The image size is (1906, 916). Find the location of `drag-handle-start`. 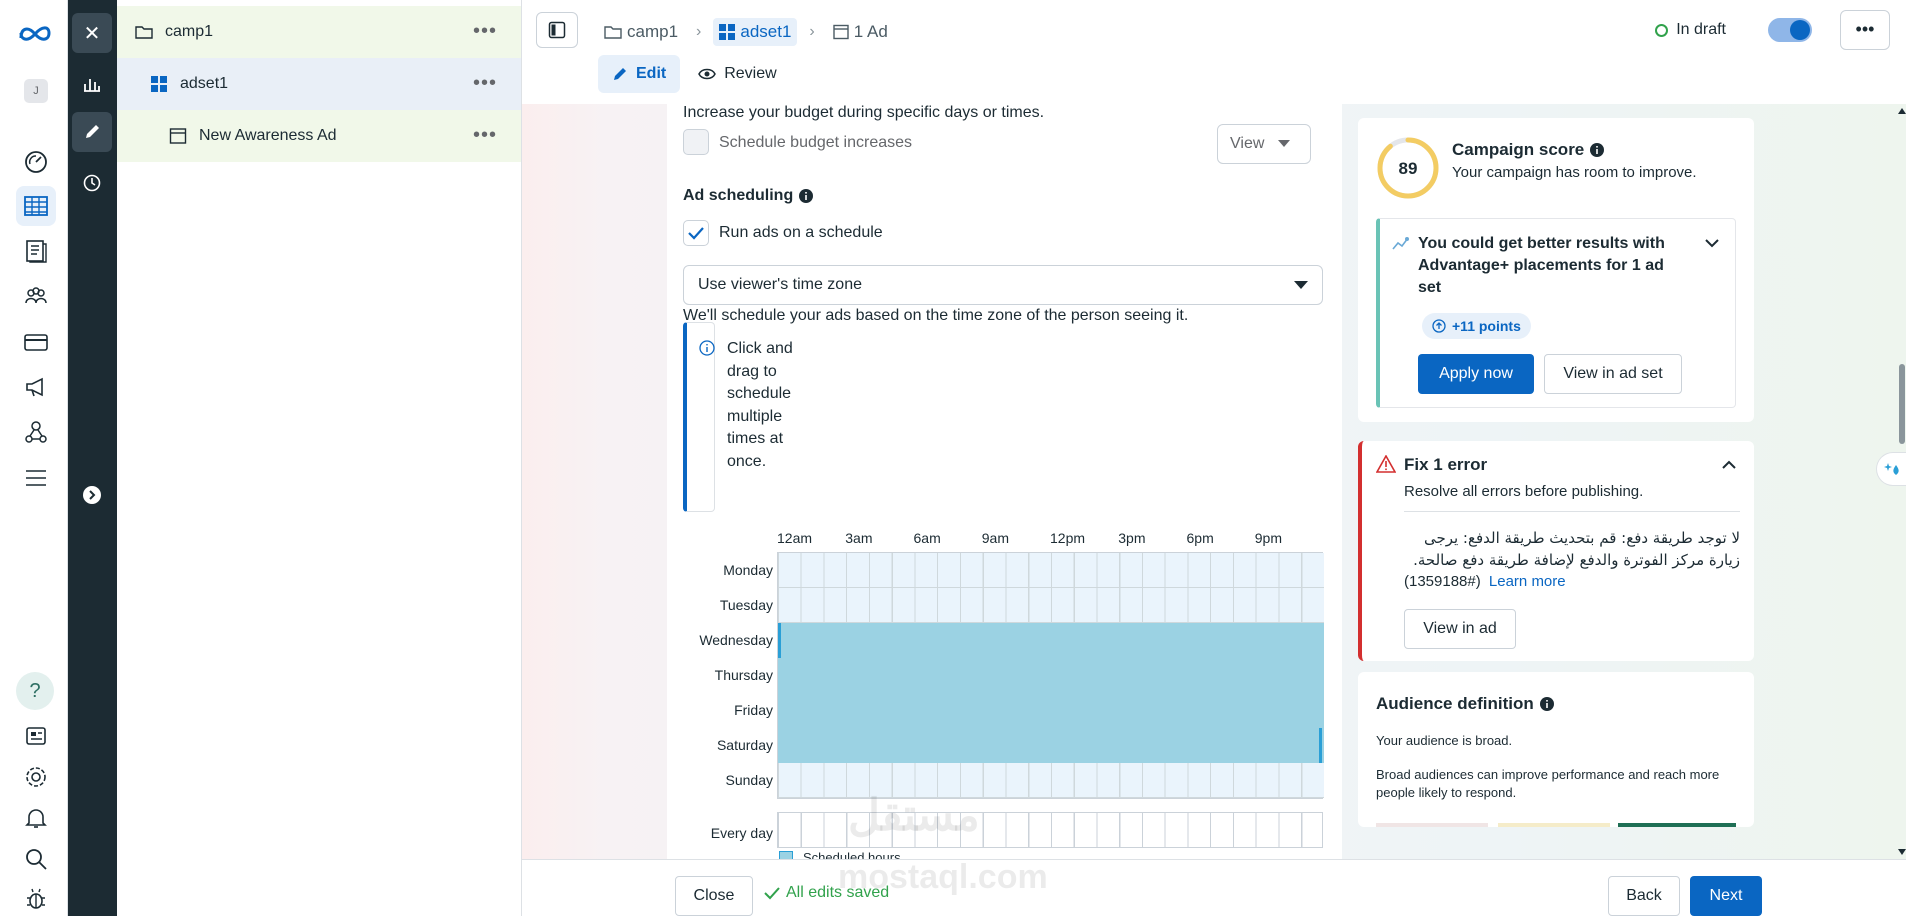

drag-handle-start is located at coordinates (779, 640).